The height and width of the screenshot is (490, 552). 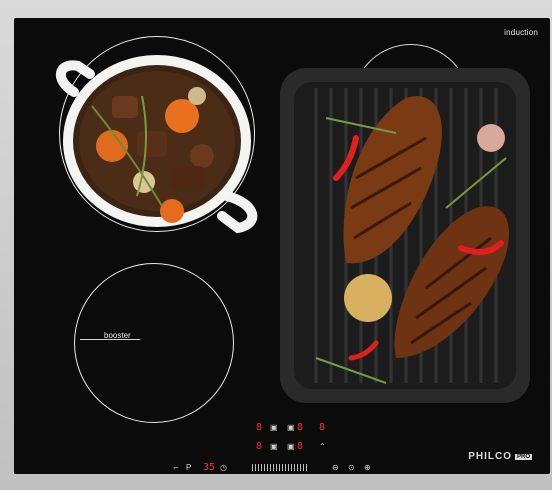 What do you see at coordinates (209, 467) in the screenshot?
I see `timer-display: 35` at bounding box center [209, 467].